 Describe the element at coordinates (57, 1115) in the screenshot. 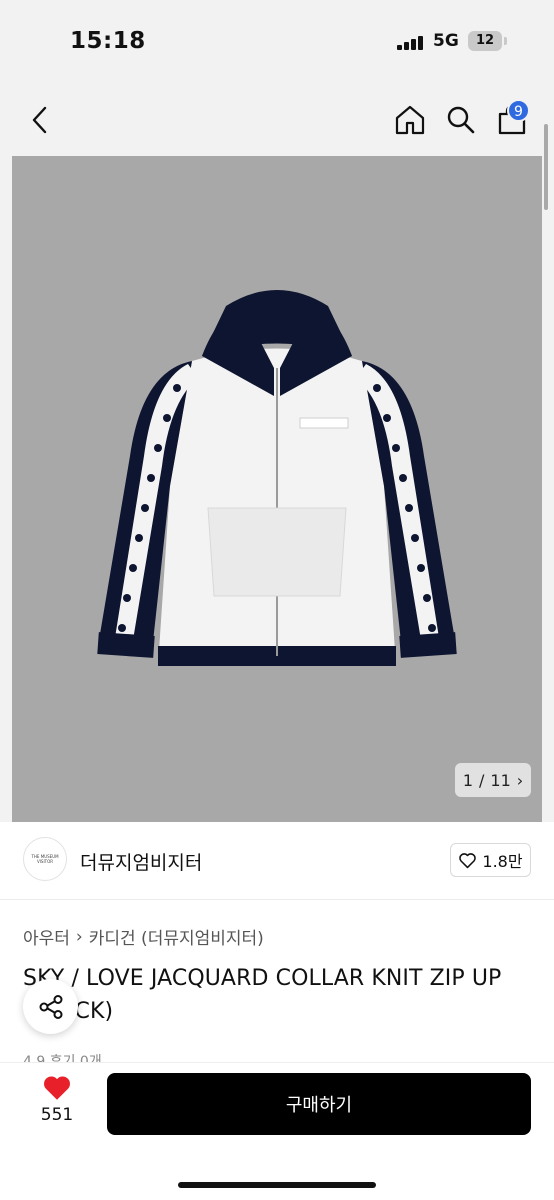

I see `wishlist-count: 551` at that location.